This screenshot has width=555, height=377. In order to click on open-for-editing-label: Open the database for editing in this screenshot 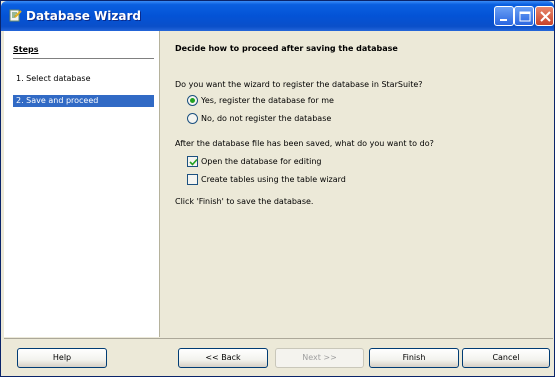, I will do `click(261, 161)`.